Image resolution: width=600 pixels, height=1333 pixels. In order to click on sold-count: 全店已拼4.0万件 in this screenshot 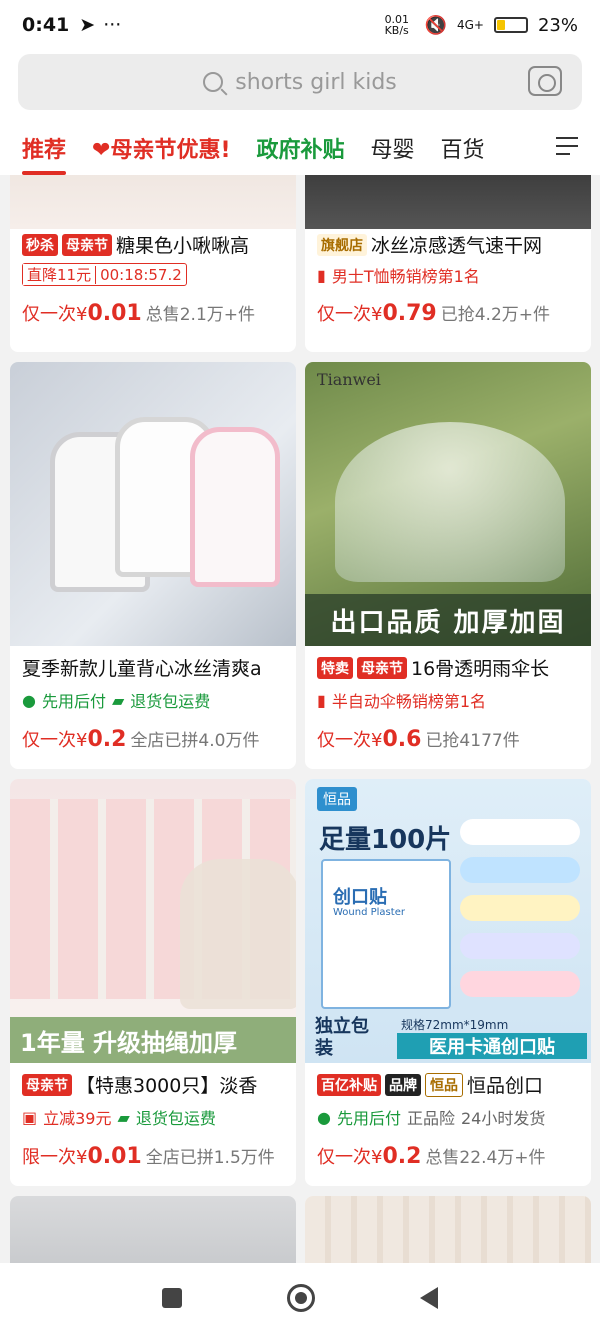, I will do `click(195, 741)`.